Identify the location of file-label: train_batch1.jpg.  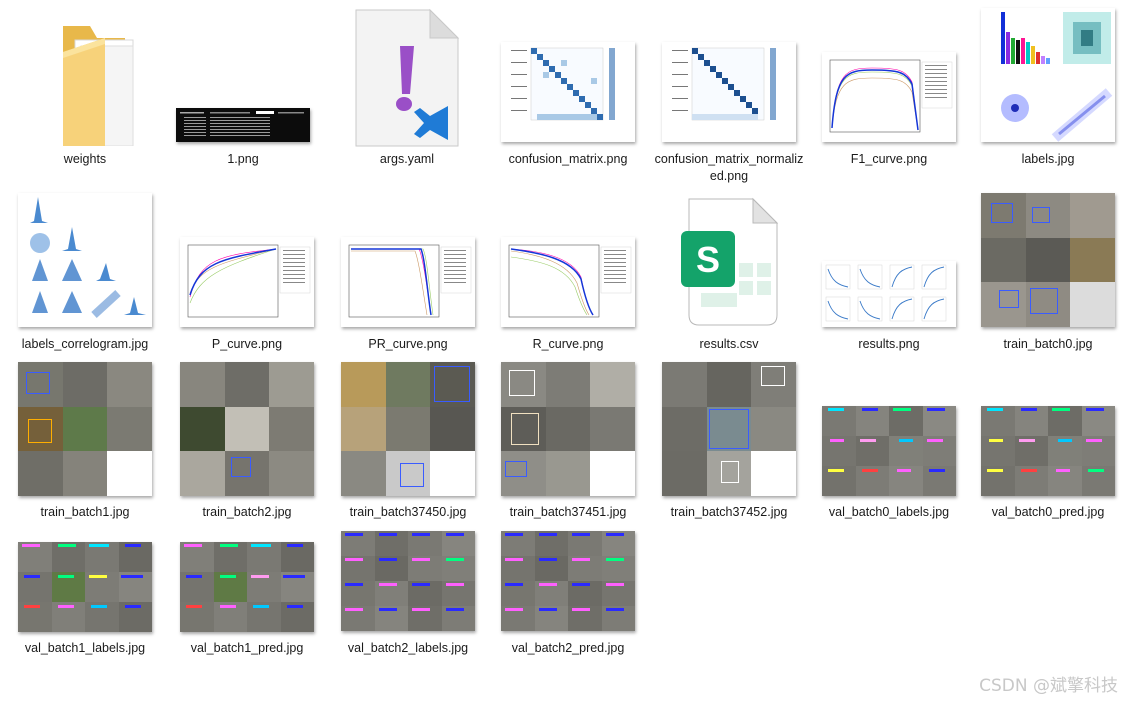
(85, 512).